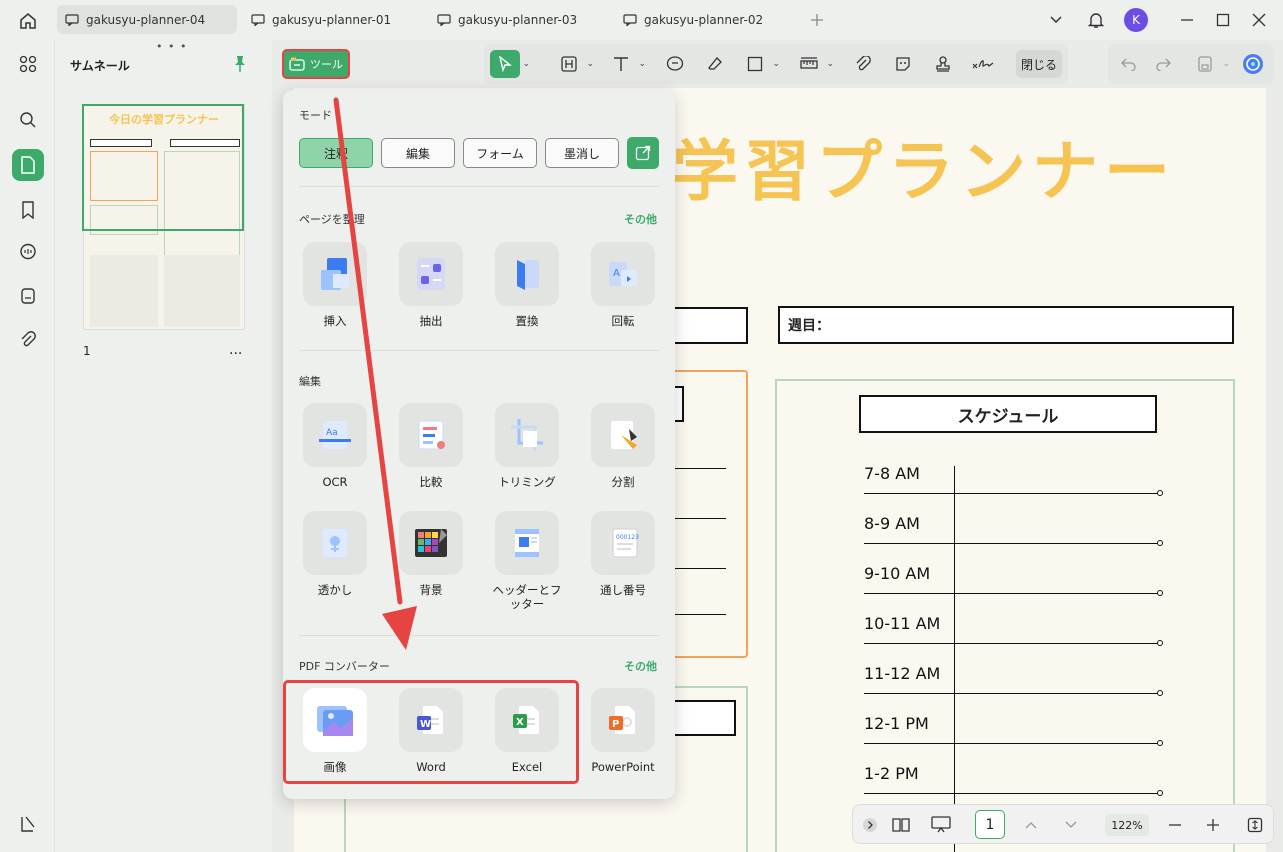 The width and height of the screenshot is (1283, 852). What do you see at coordinates (623, 285) in the screenshot?
I see `rotate-page-item: A 回転` at bounding box center [623, 285].